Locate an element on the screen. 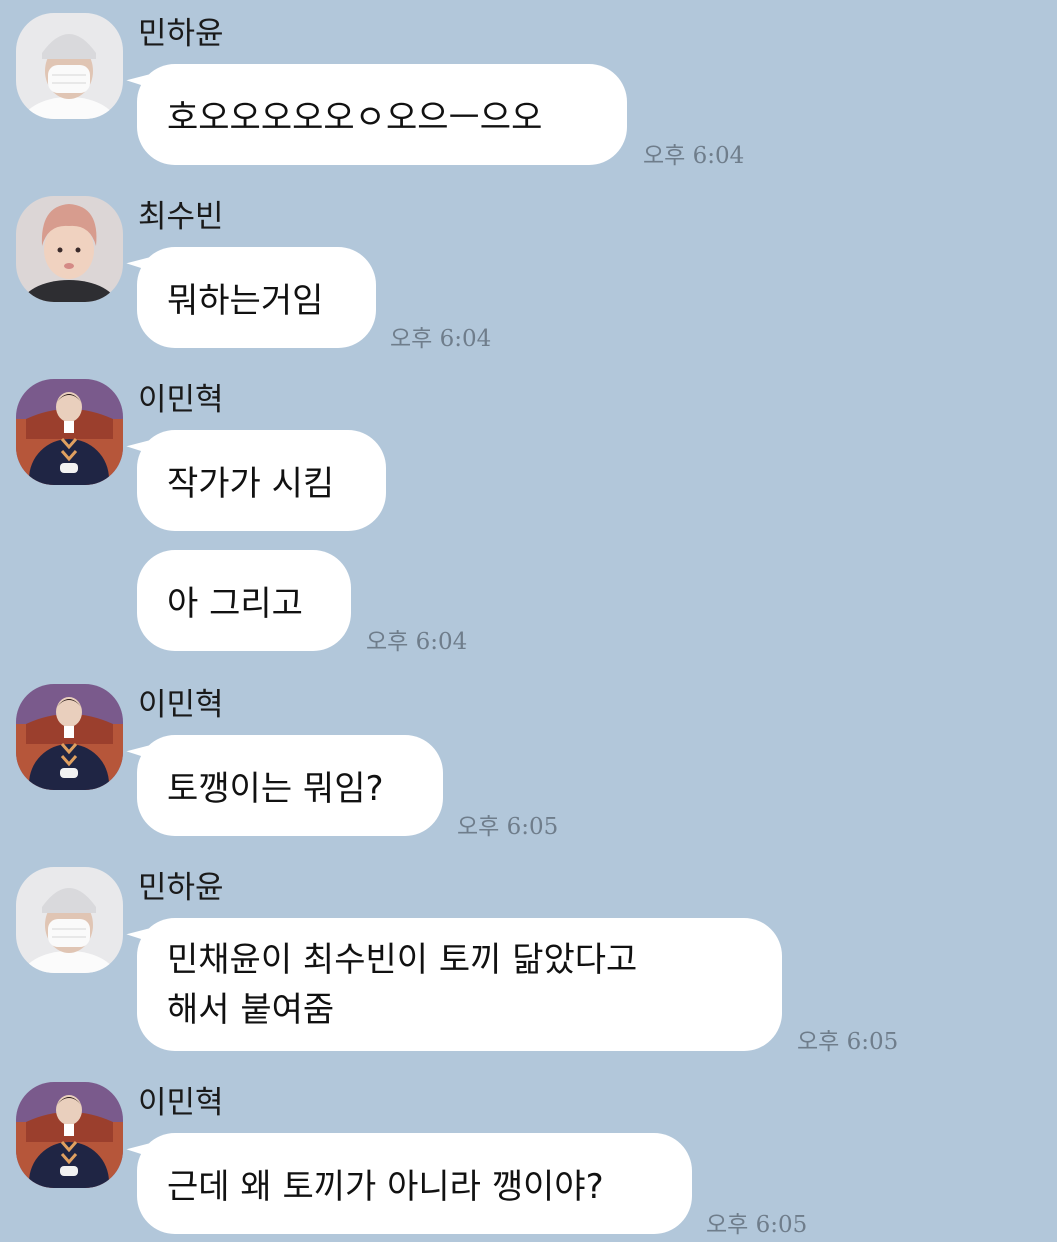 This screenshot has height=1242, width=1057. avatar-choisoobin is located at coordinates (69, 249).